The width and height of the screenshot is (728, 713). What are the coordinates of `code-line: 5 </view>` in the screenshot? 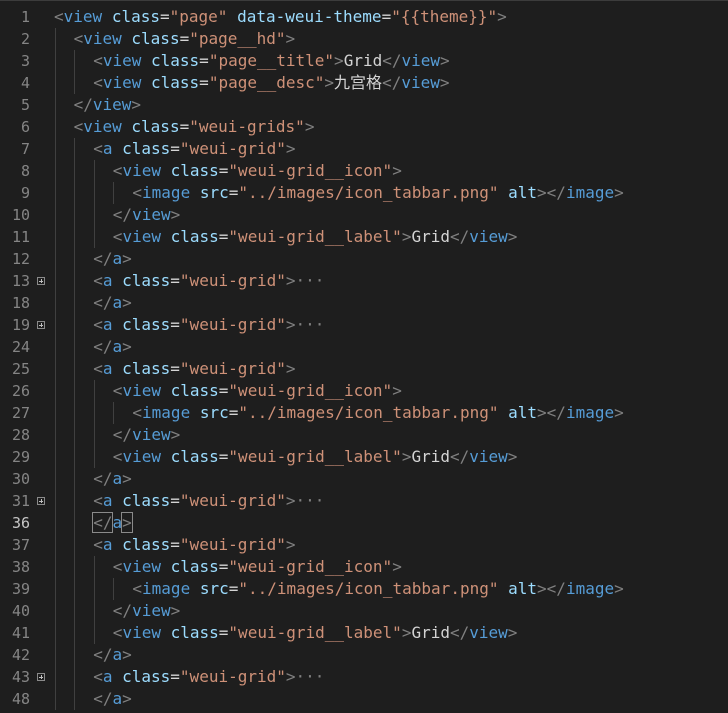 It's located at (364, 105).